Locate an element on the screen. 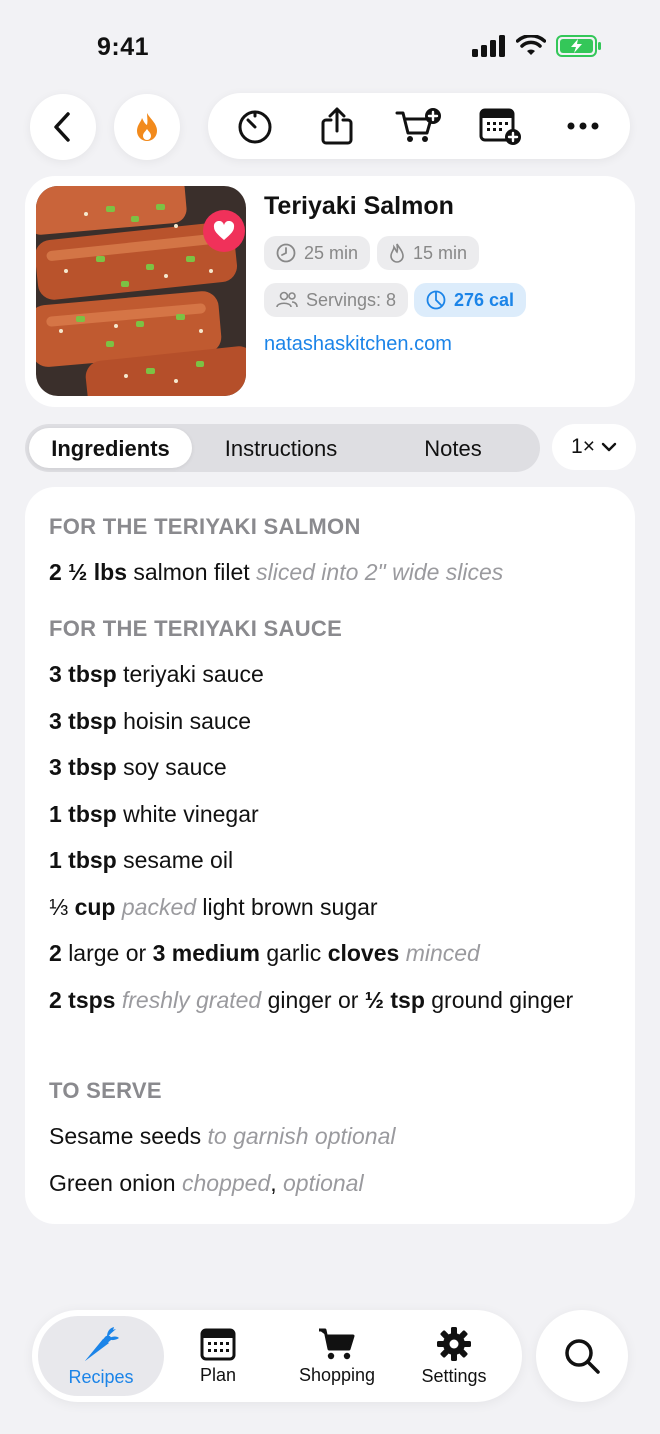  back-button is located at coordinates (63, 127).